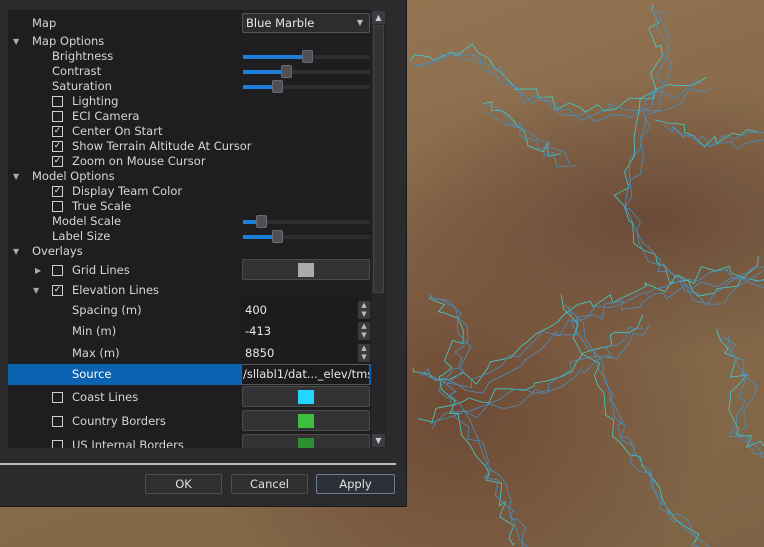  What do you see at coordinates (306, 353) in the screenshot?
I see `max-spinbox: 8850 ▲ ▼` at bounding box center [306, 353].